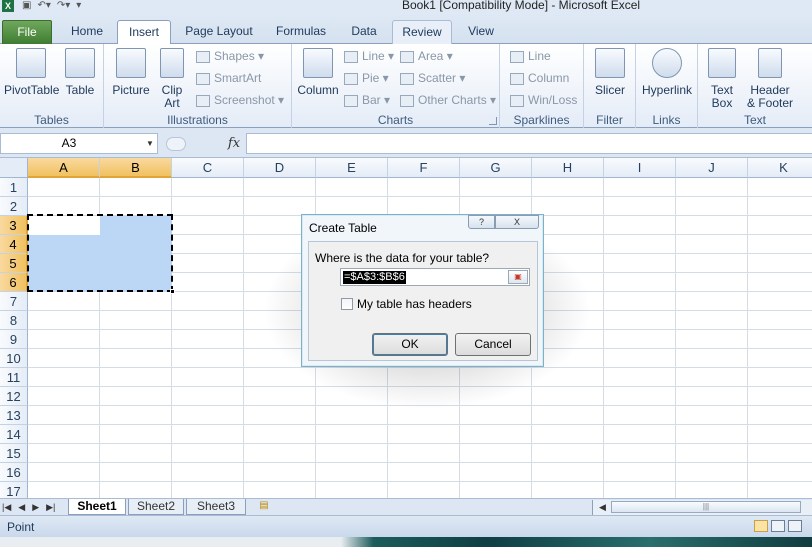 The width and height of the screenshot is (812, 547). What do you see at coordinates (203, 56) in the screenshot?
I see `shapes-icon` at bounding box center [203, 56].